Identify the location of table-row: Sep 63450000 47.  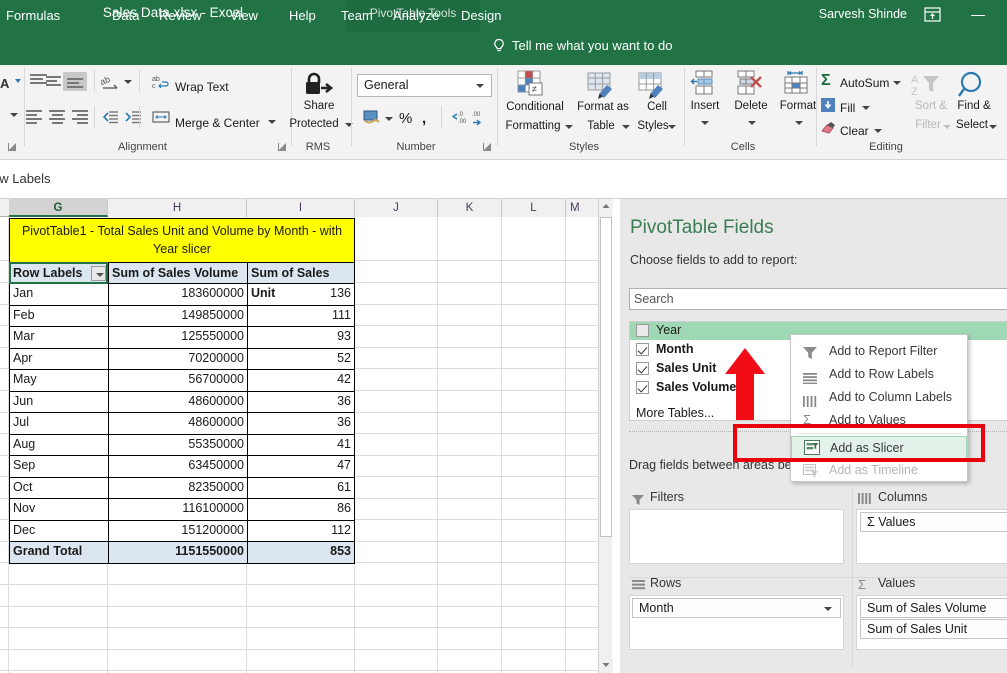
(182, 467).